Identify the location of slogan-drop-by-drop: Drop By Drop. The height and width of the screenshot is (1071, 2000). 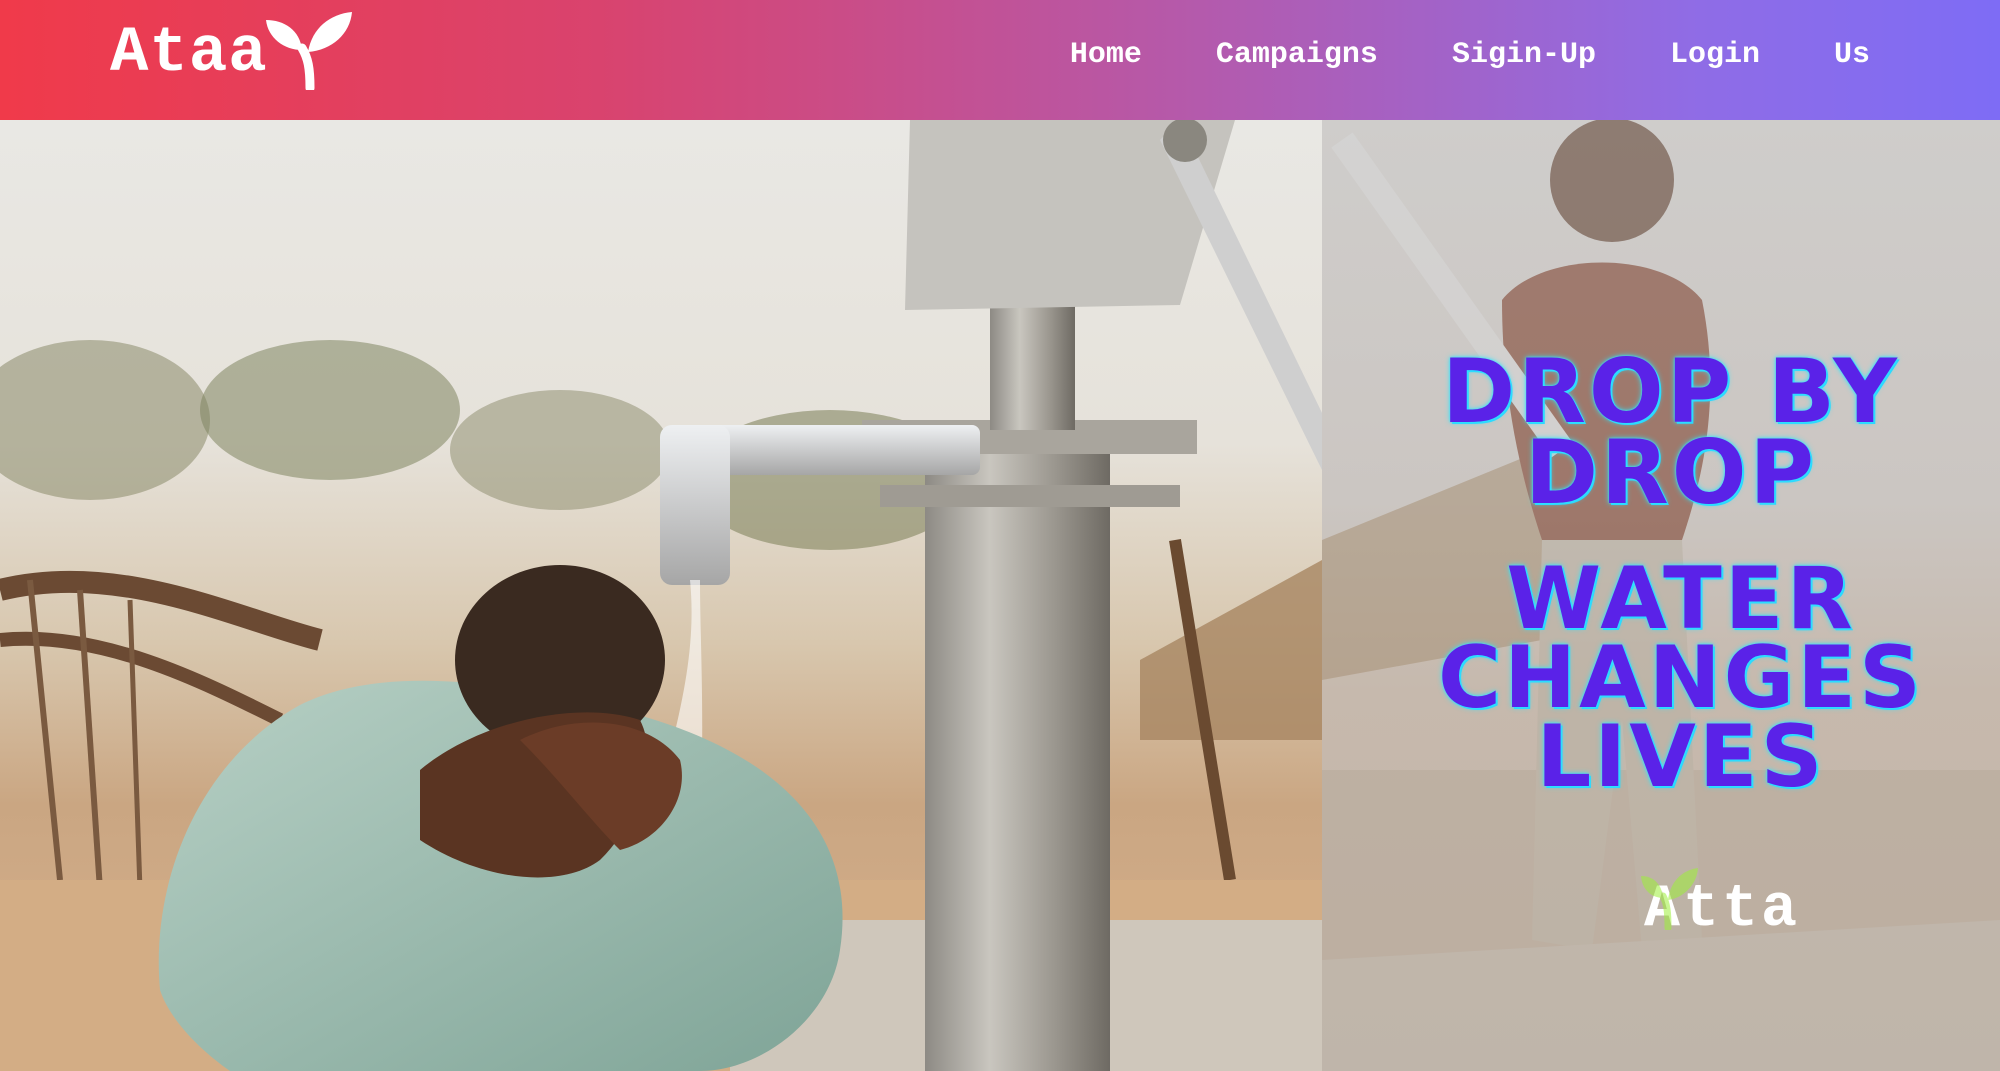
(1671, 432).